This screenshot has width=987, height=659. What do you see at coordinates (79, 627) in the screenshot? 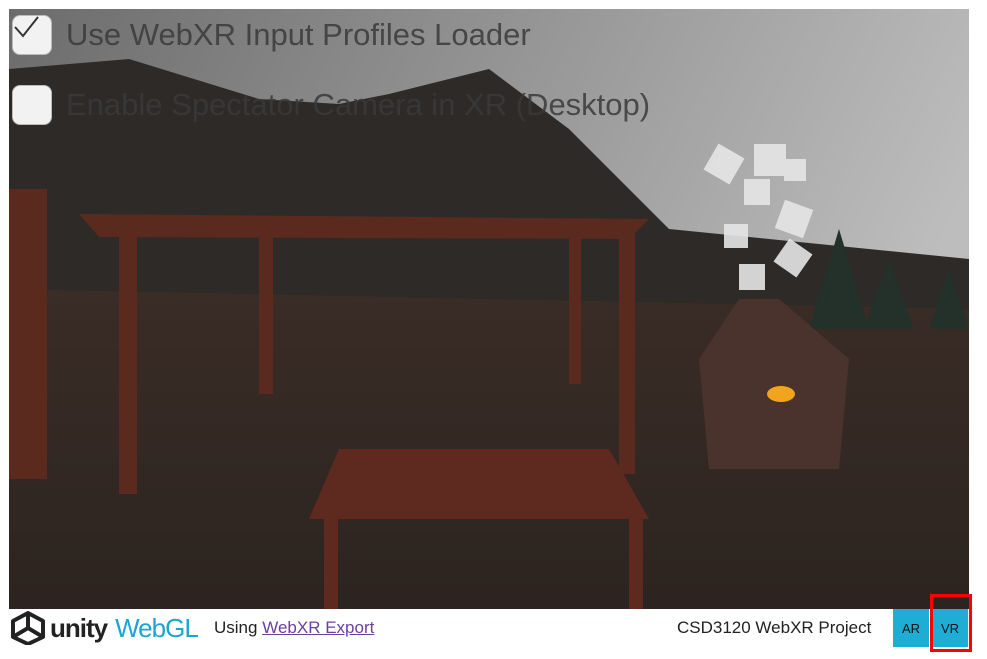
I see `logo-unity-text: unity` at bounding box center [79, 627].